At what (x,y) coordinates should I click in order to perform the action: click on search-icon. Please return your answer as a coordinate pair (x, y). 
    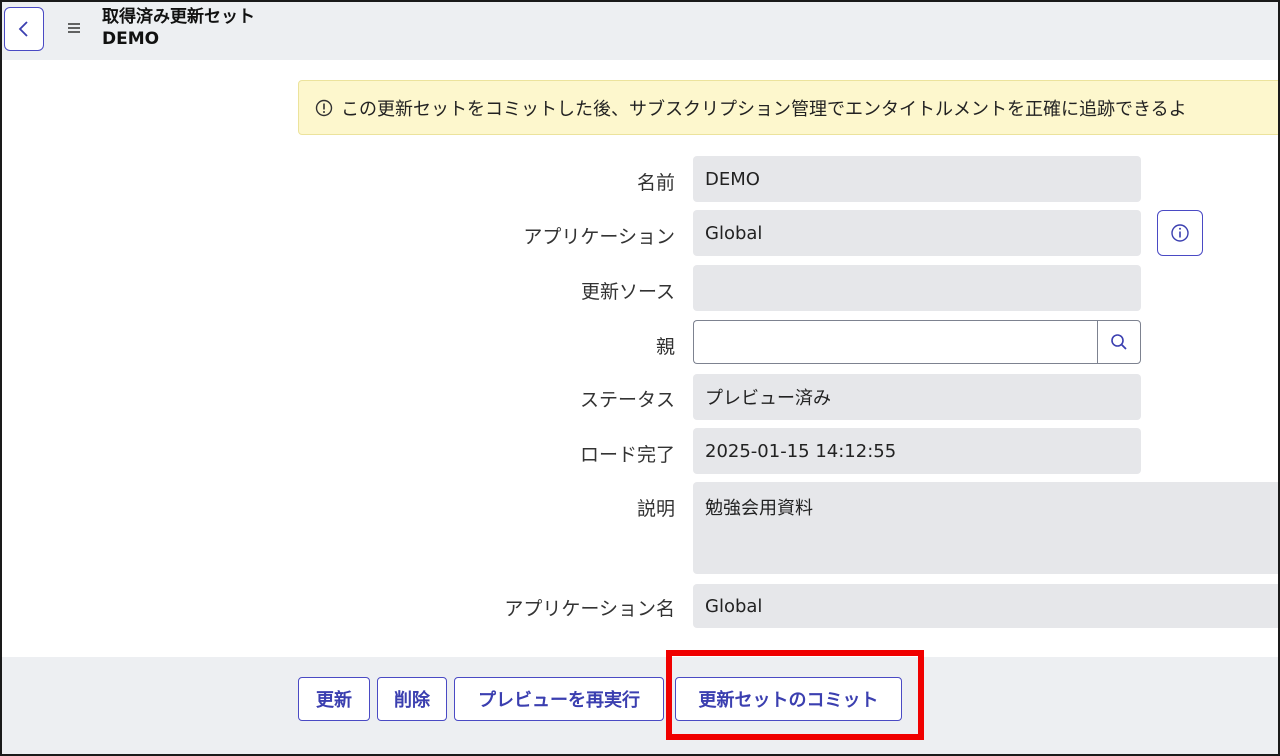
    Looking at the image, I should click on (1119, 342).